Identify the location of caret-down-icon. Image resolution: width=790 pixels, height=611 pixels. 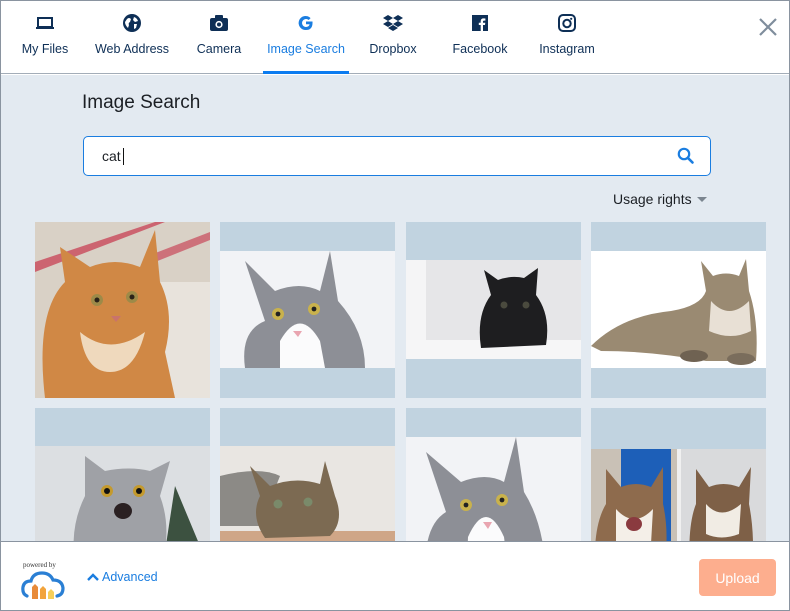
(701, 199).